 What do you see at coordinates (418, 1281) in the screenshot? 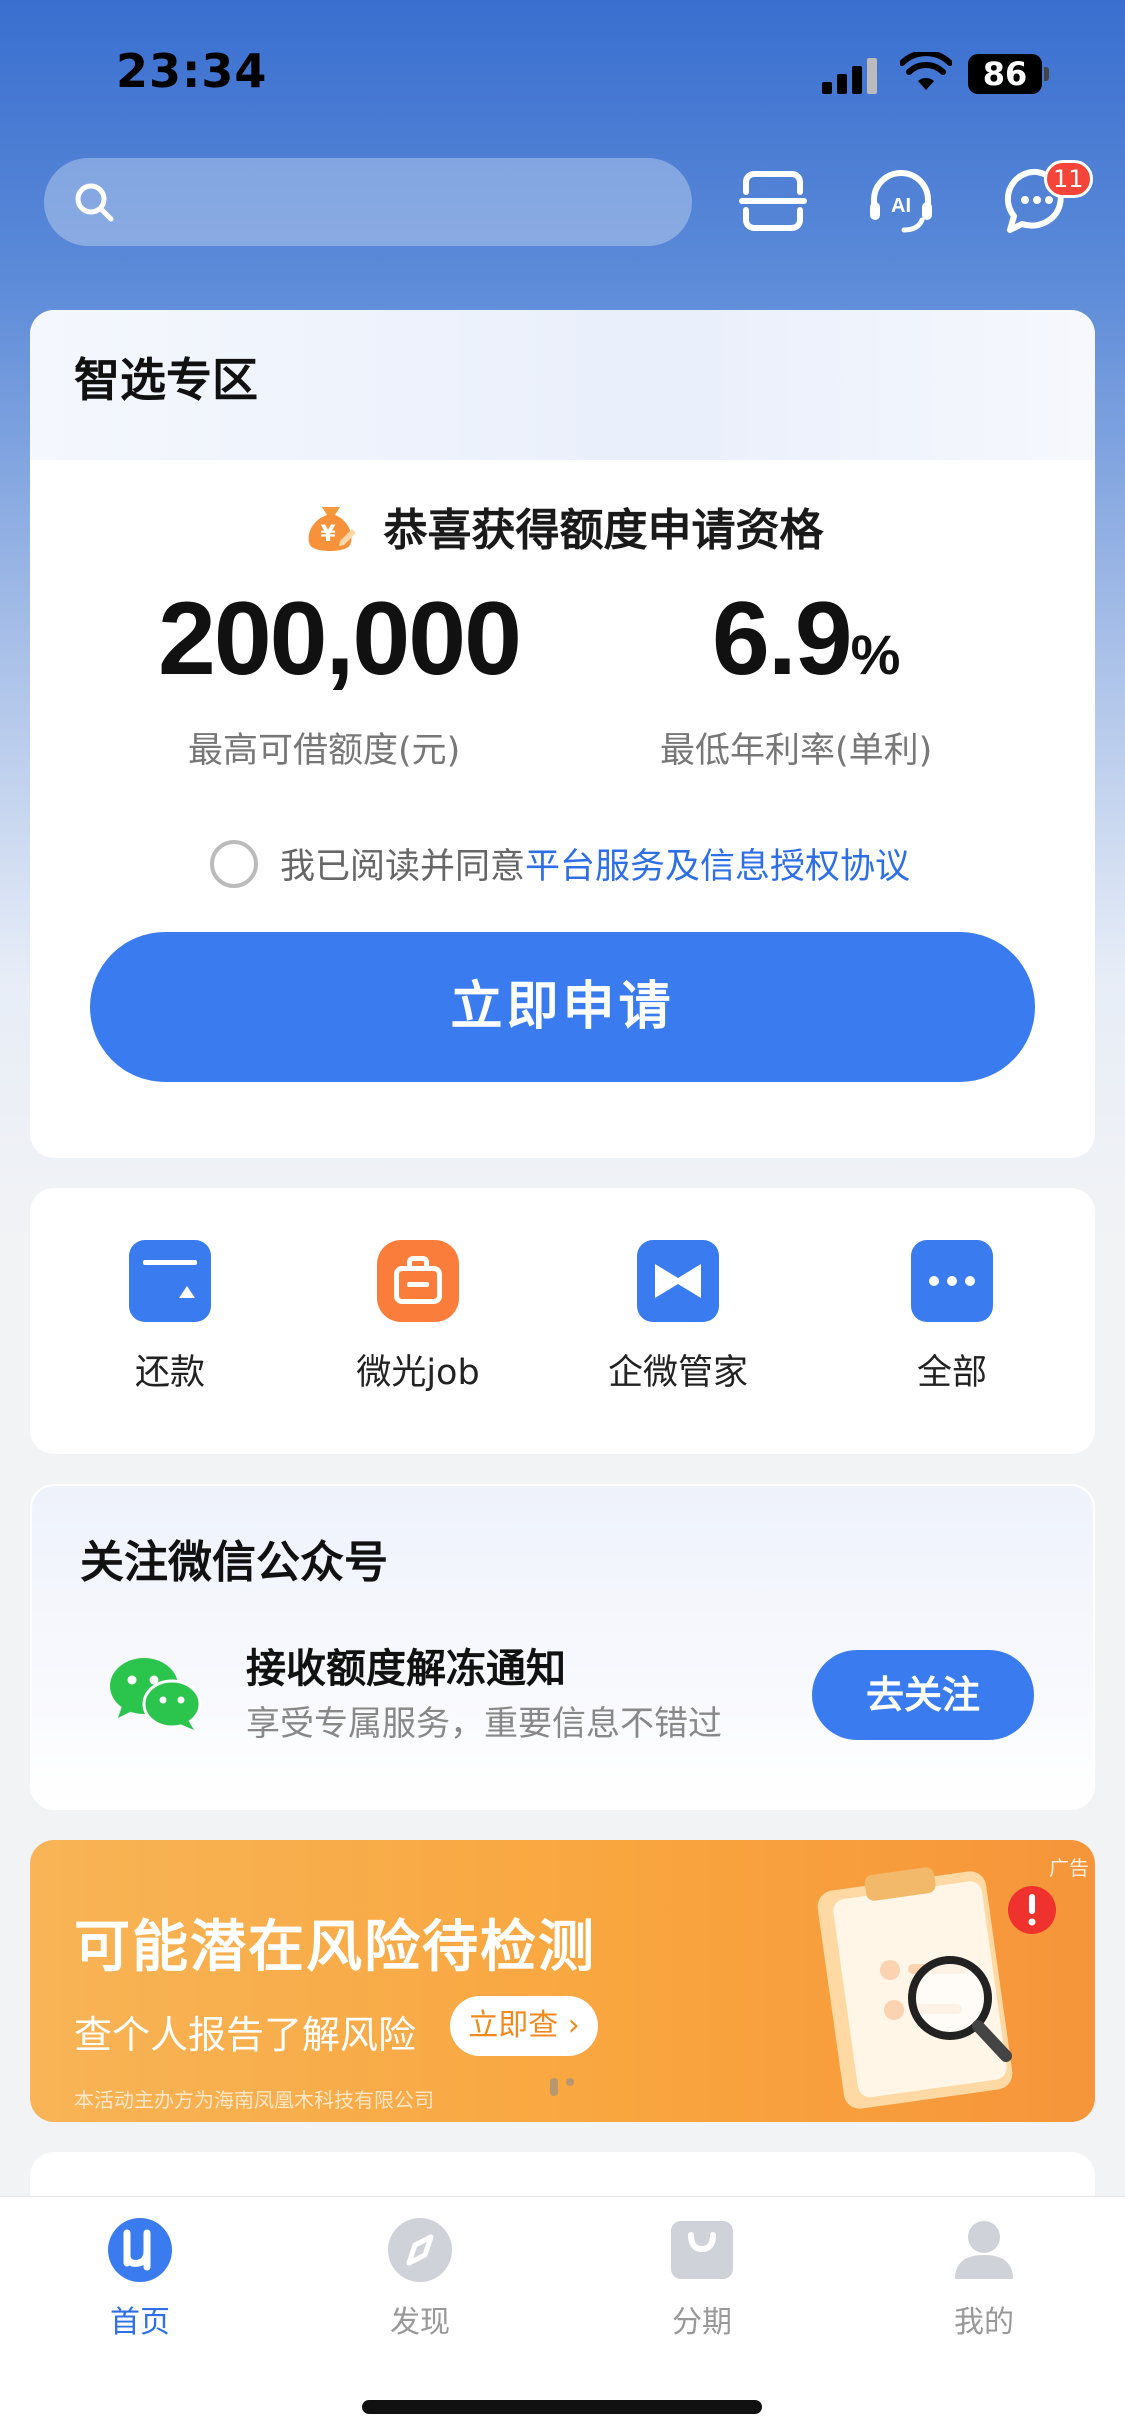
I see `briefcase-icon` at bounding box center [418, 1281].